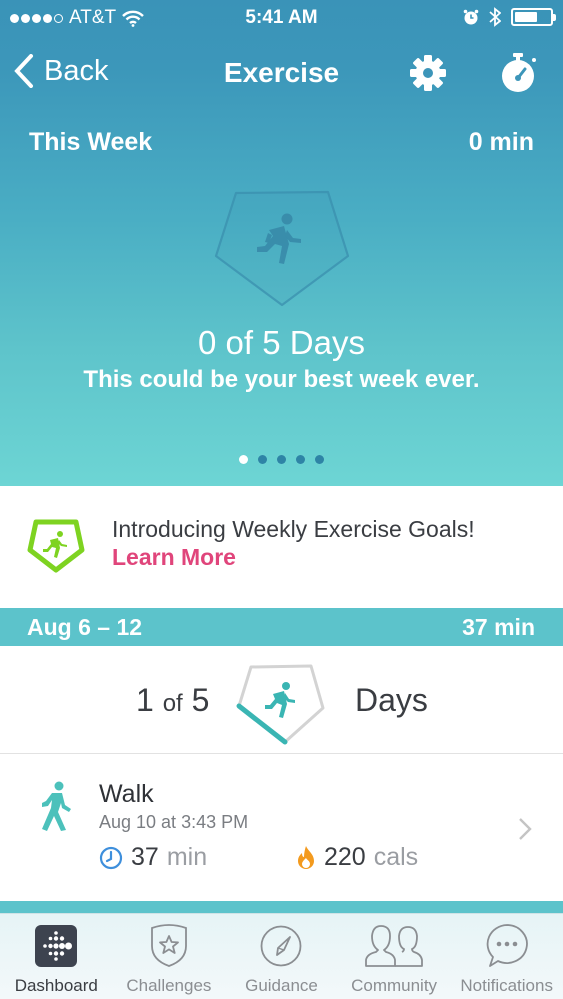 Image resolution: width=563 pixels, height=999 pixels. What do you see at coordinates (56, 985) in the screenshot?
I see `tab-label: Dashboard` at bounding box center [56, 985].